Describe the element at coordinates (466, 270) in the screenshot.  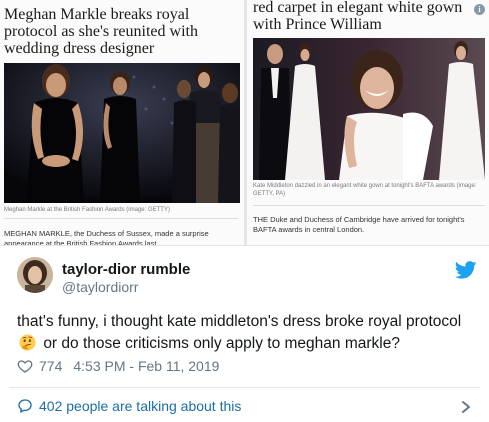
I see `twitter-bird-icon` at that location.